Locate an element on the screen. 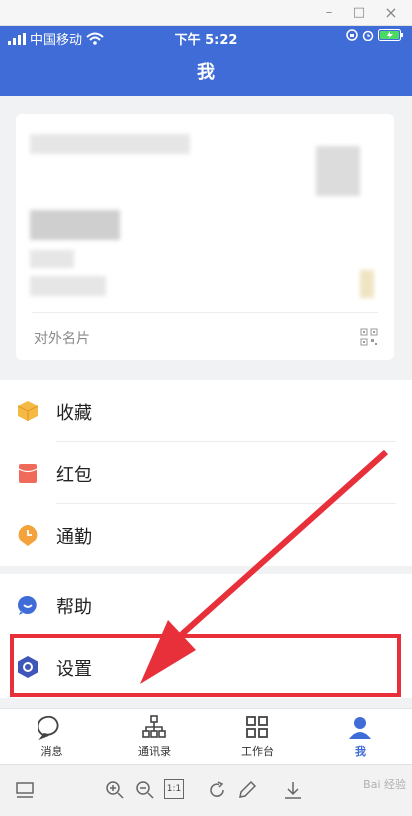 The height and width of the screenshot is (816, 412). tab-workbench: 工作台 is located at coordinates (257, 737).